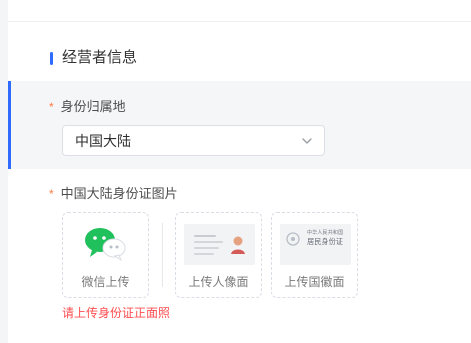 This screenshot has width=471, height=343. Describe the element at coordinates (314, 282) in the screenshot. I see `upload-emblem-side-label: 上传国徽面` at that location.